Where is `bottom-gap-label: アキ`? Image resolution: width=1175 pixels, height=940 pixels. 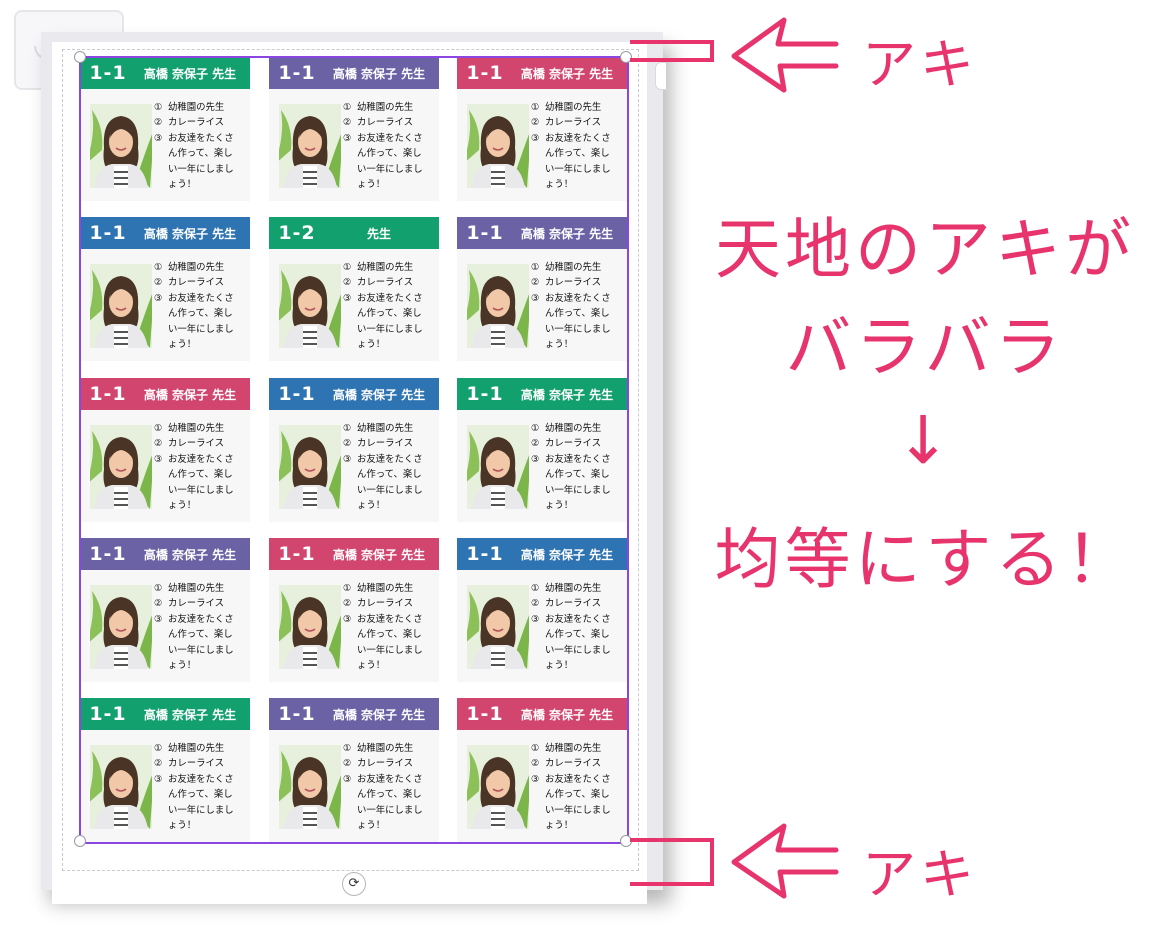 bottom-gap-label: アキ is located at coordinates (920, 874).